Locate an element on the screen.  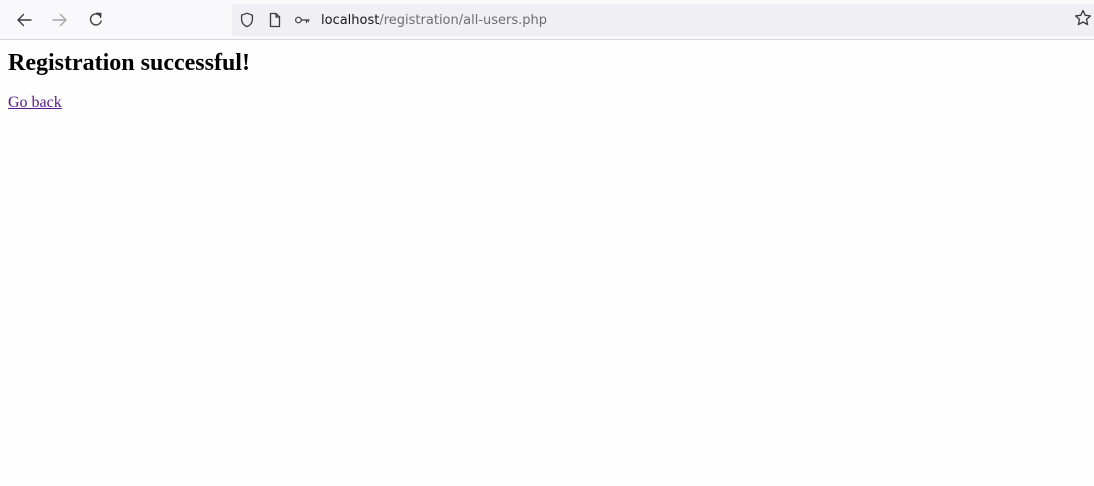
star-icon is located at coordinates (1083, 20).